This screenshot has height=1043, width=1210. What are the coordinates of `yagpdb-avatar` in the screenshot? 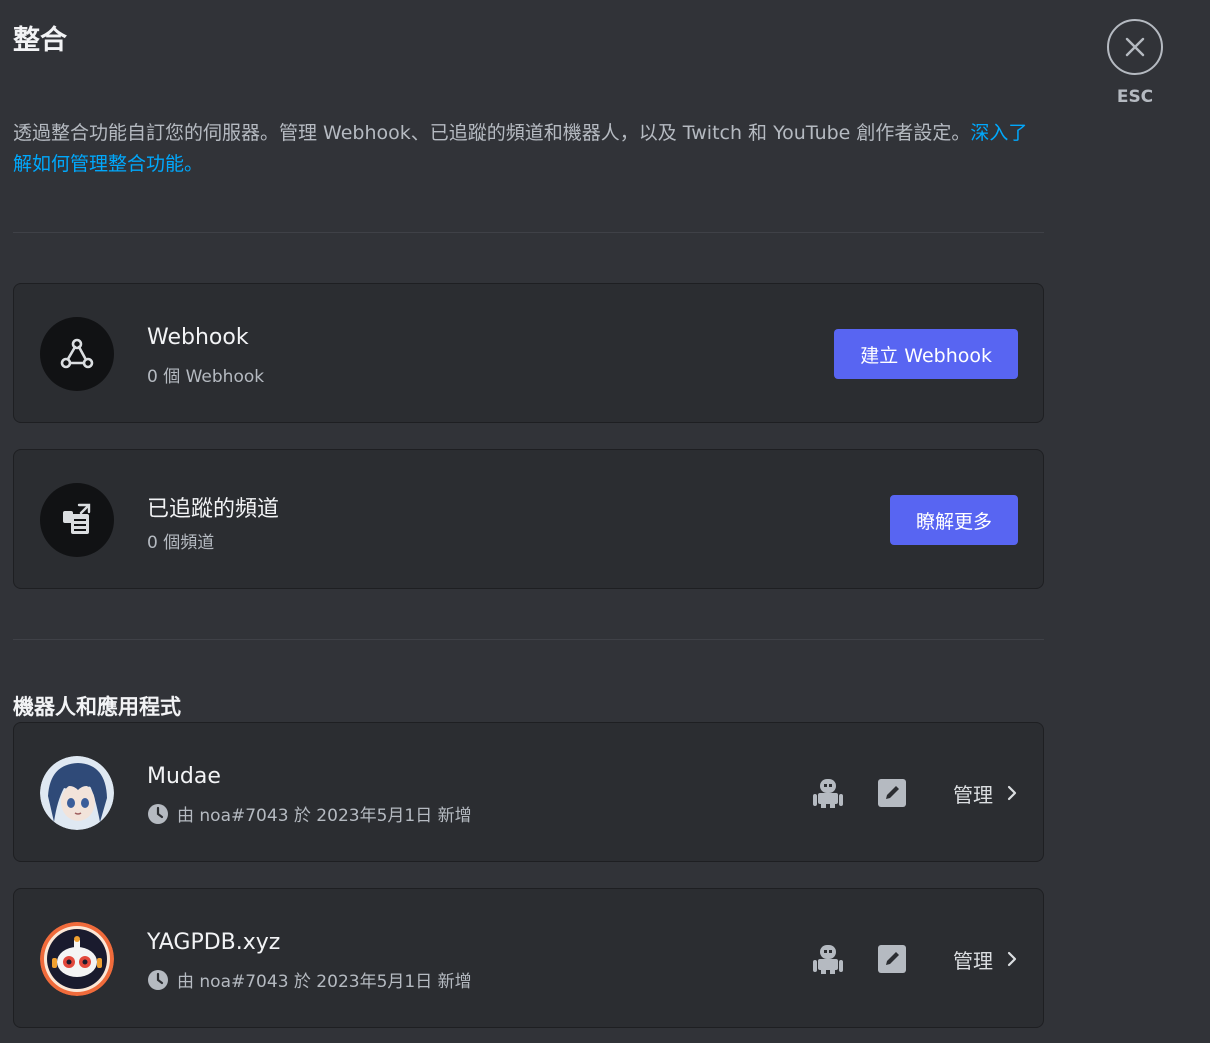 It's located at (77, 959).